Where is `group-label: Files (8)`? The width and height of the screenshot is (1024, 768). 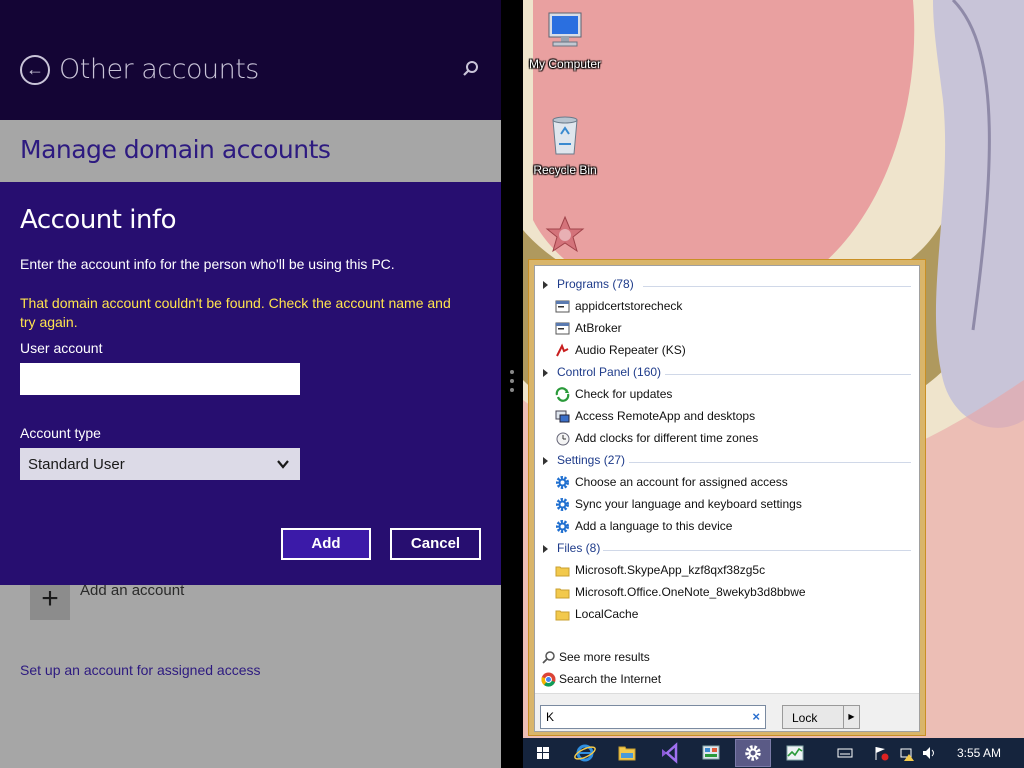 group-label: Files (8) is located at coordinates (579, 548).